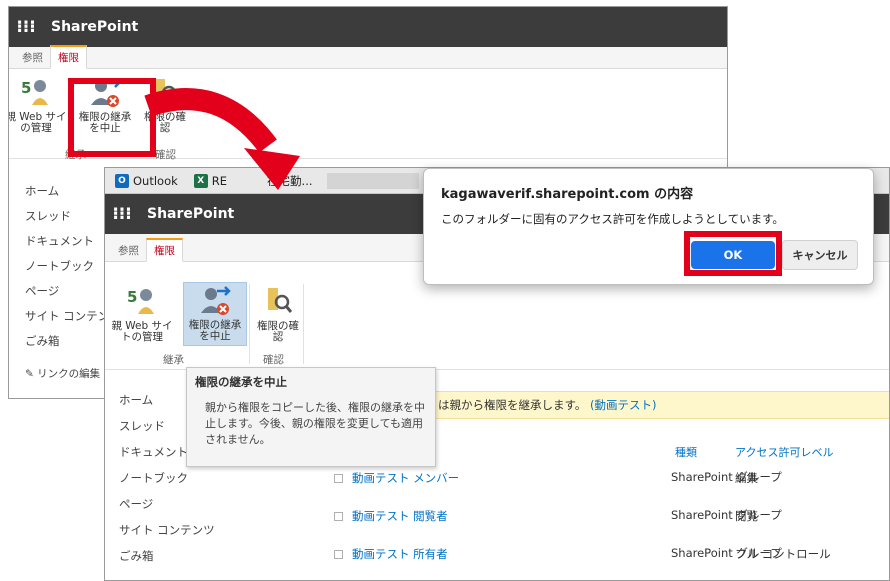 The height and width of the screenshot is (581, 890). What do you see at coordinates (686, 452) in the screenshot?
I see `column-header-type: 種類` at bounding box center [686, 452].